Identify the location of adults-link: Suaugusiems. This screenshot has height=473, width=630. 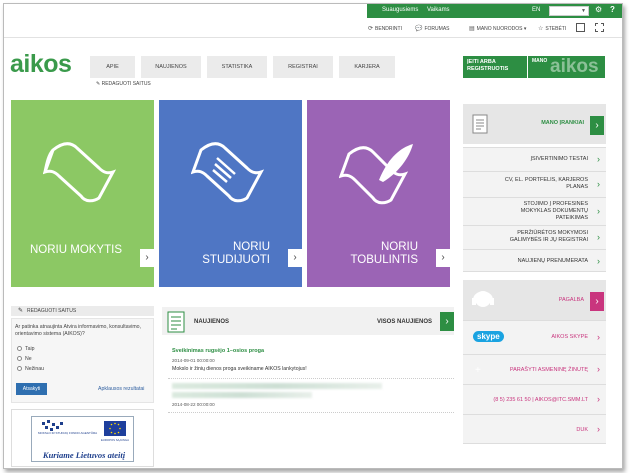
(400, 10).